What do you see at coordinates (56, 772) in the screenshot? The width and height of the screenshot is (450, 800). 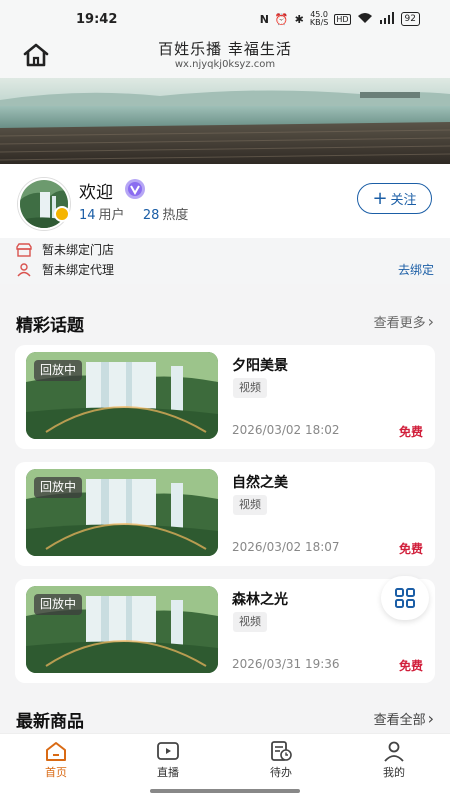 I see `nav-home-label: 首页` at bounding box center [56, 772].